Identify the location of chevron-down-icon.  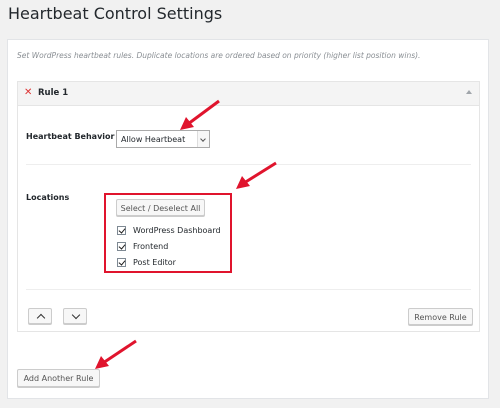
(76, 315).